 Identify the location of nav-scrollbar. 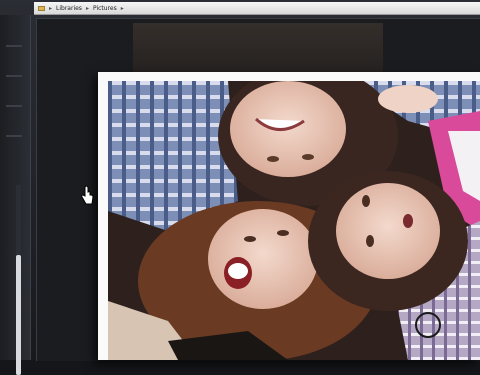
(18, 280).